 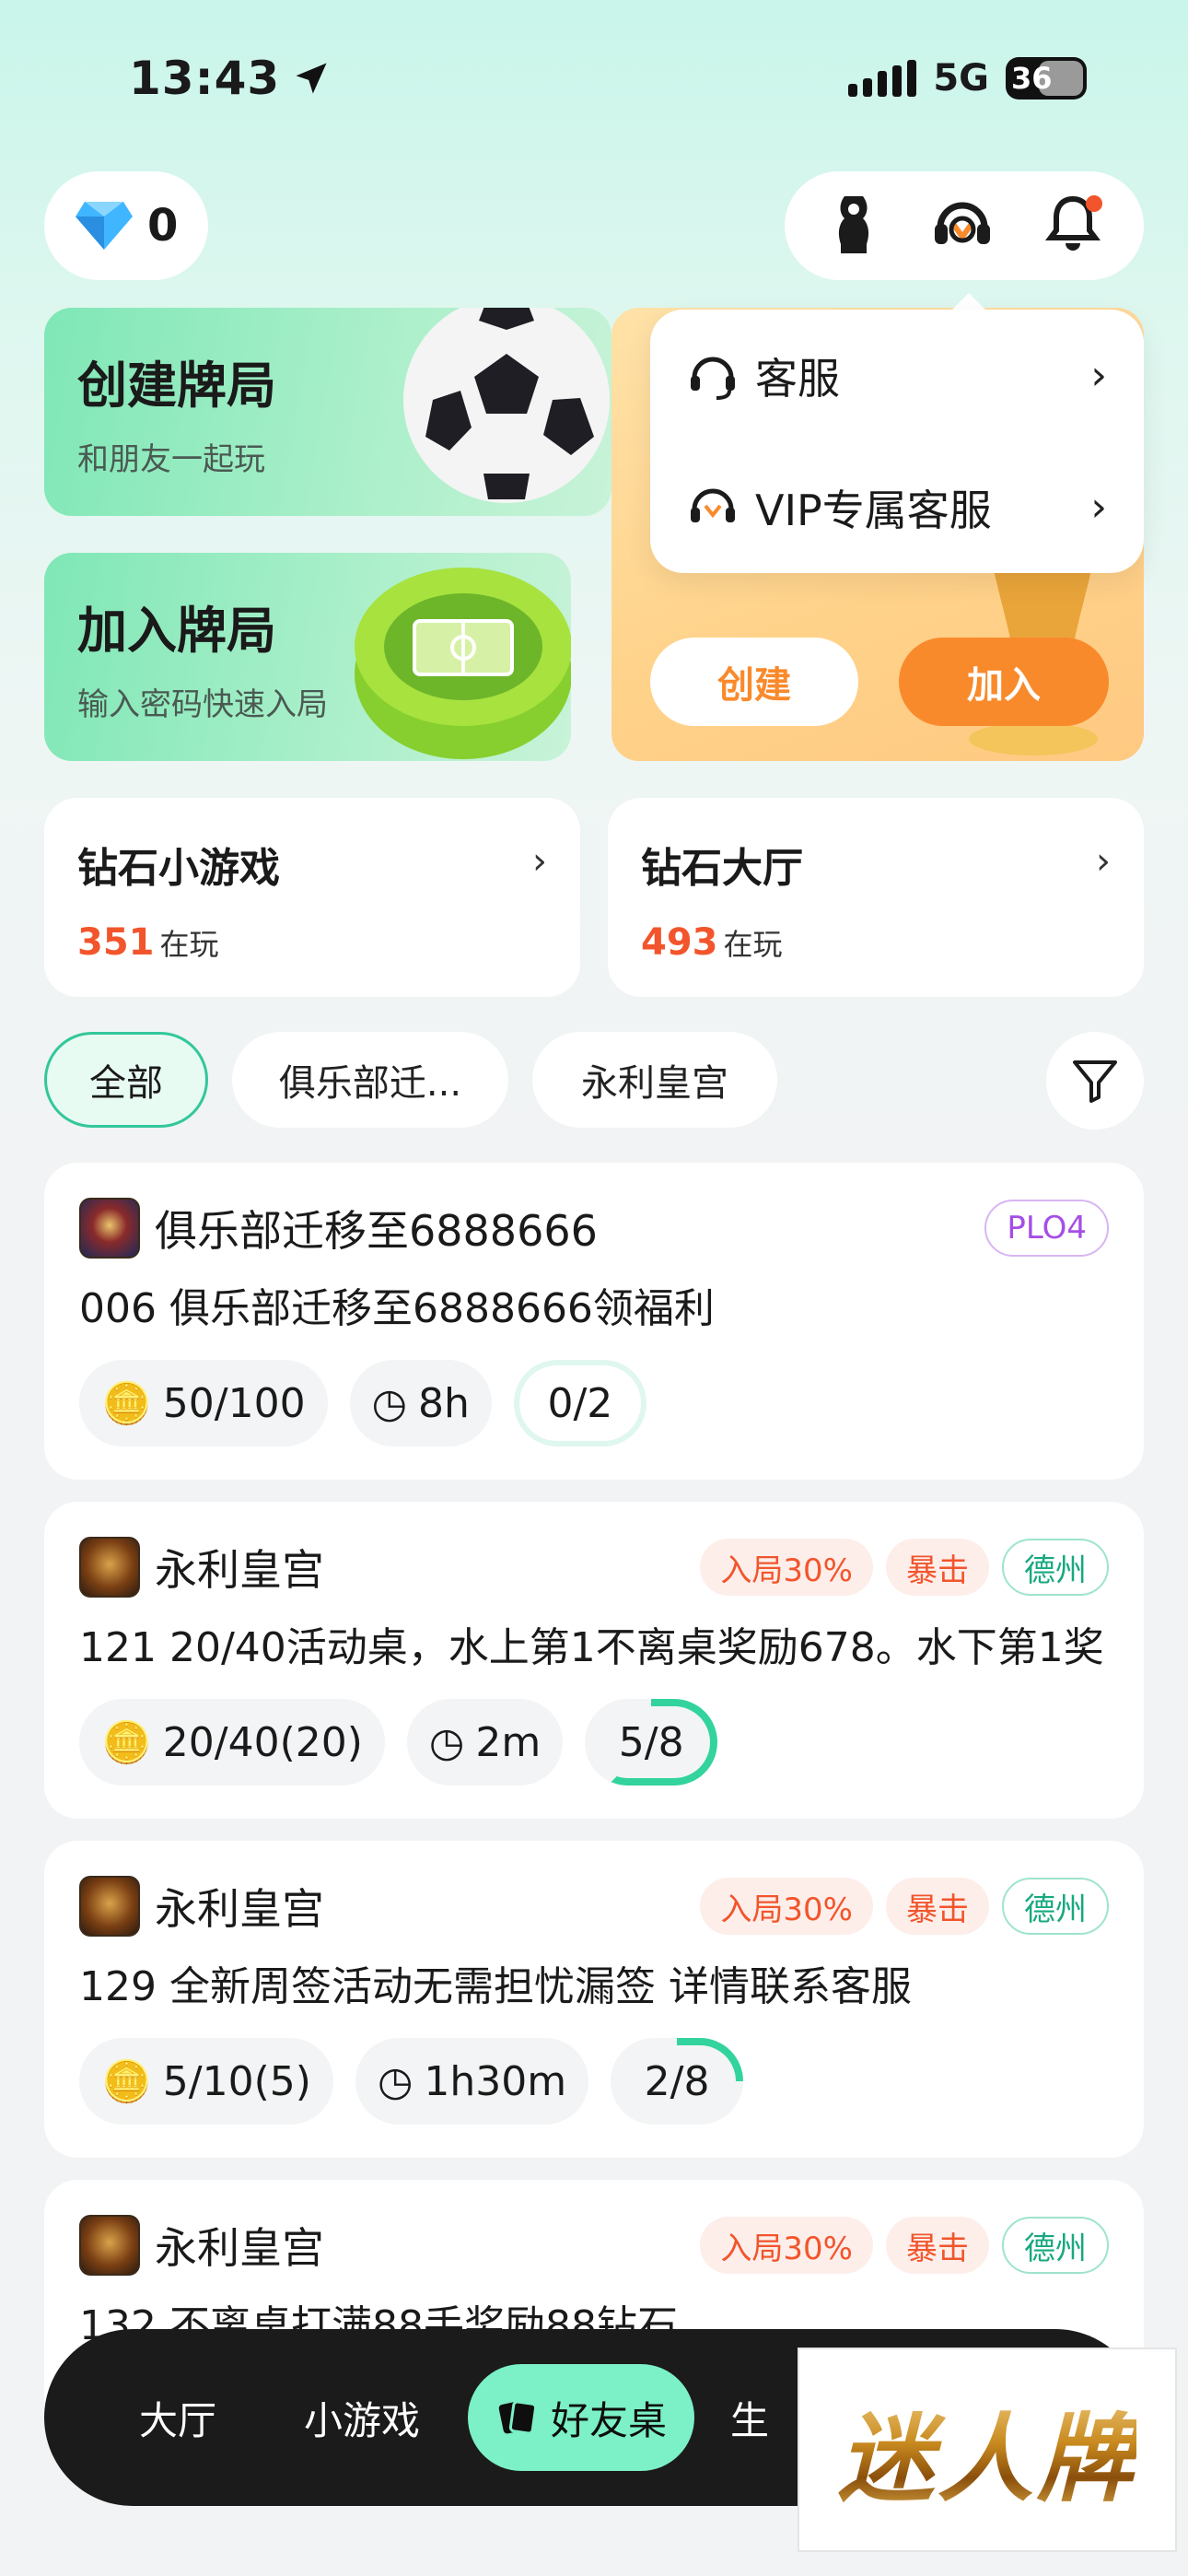 I want to click on notification-button, so click(x=1073, y=225).